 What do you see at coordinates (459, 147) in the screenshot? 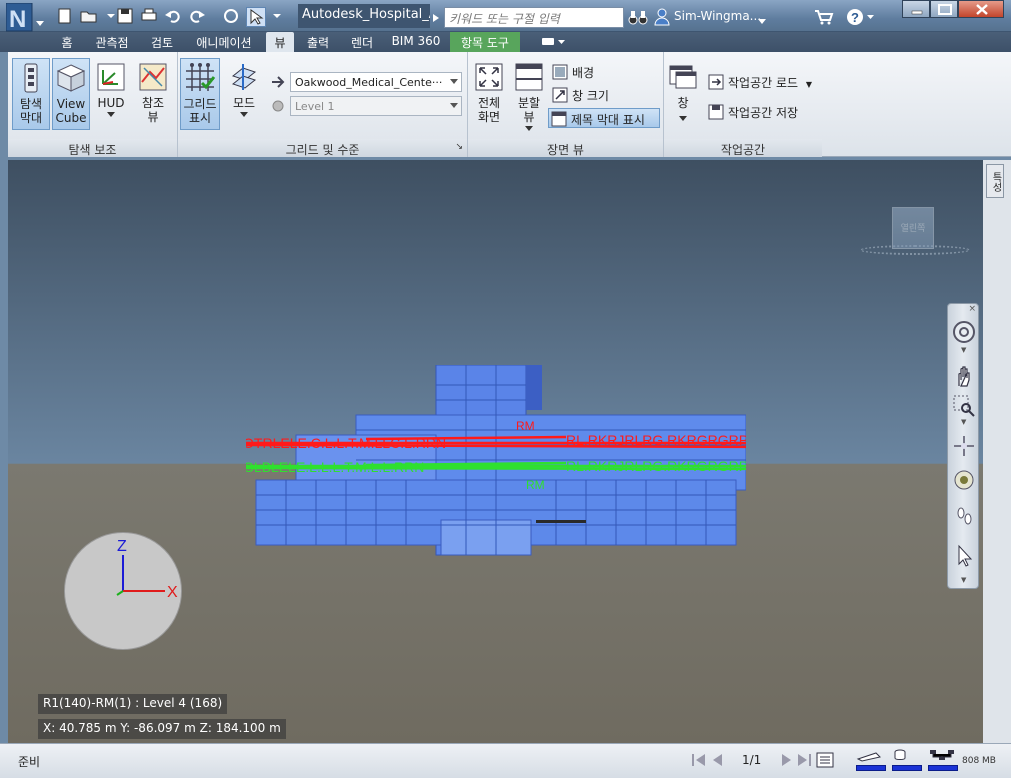
I see `dialog-launcher-icon: ↘` at bounding box center [459, 147].